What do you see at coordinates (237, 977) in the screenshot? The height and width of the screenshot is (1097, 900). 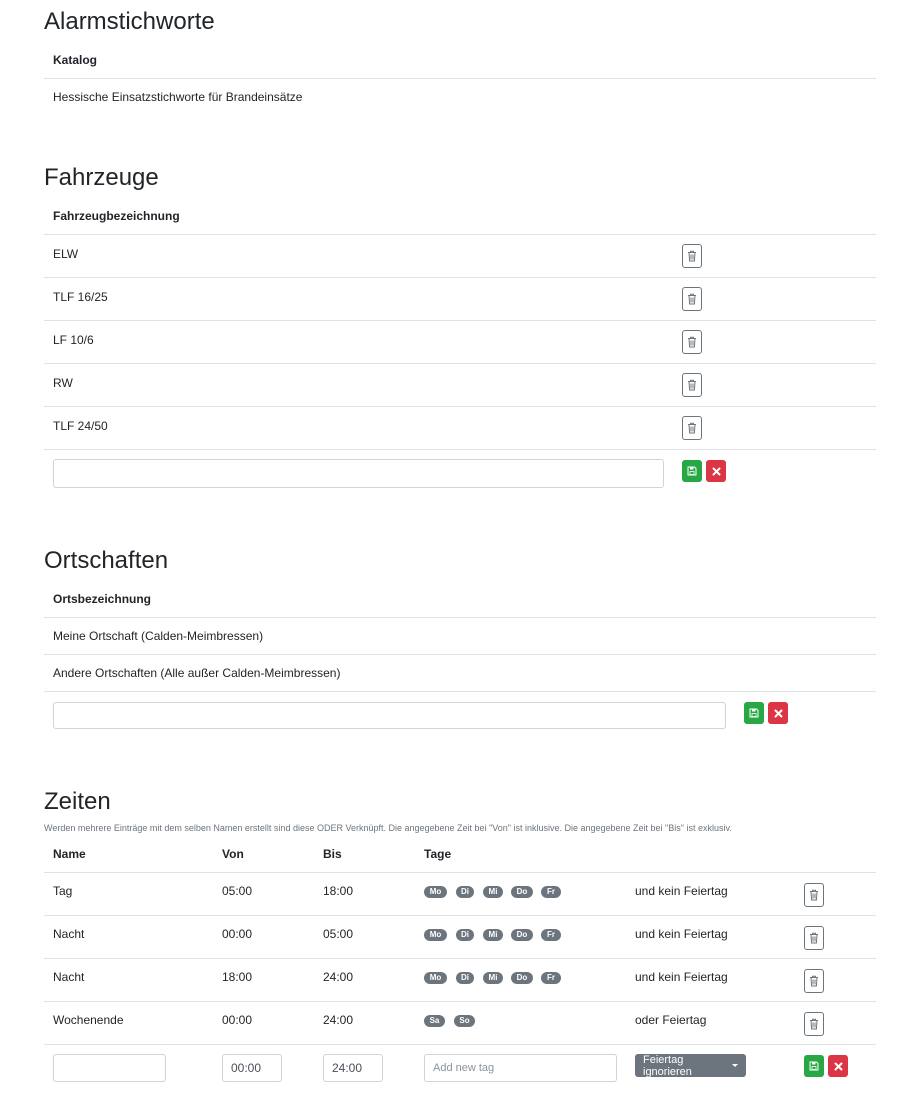 I see `time-from: 18:00` at bounding box center [237, 977].